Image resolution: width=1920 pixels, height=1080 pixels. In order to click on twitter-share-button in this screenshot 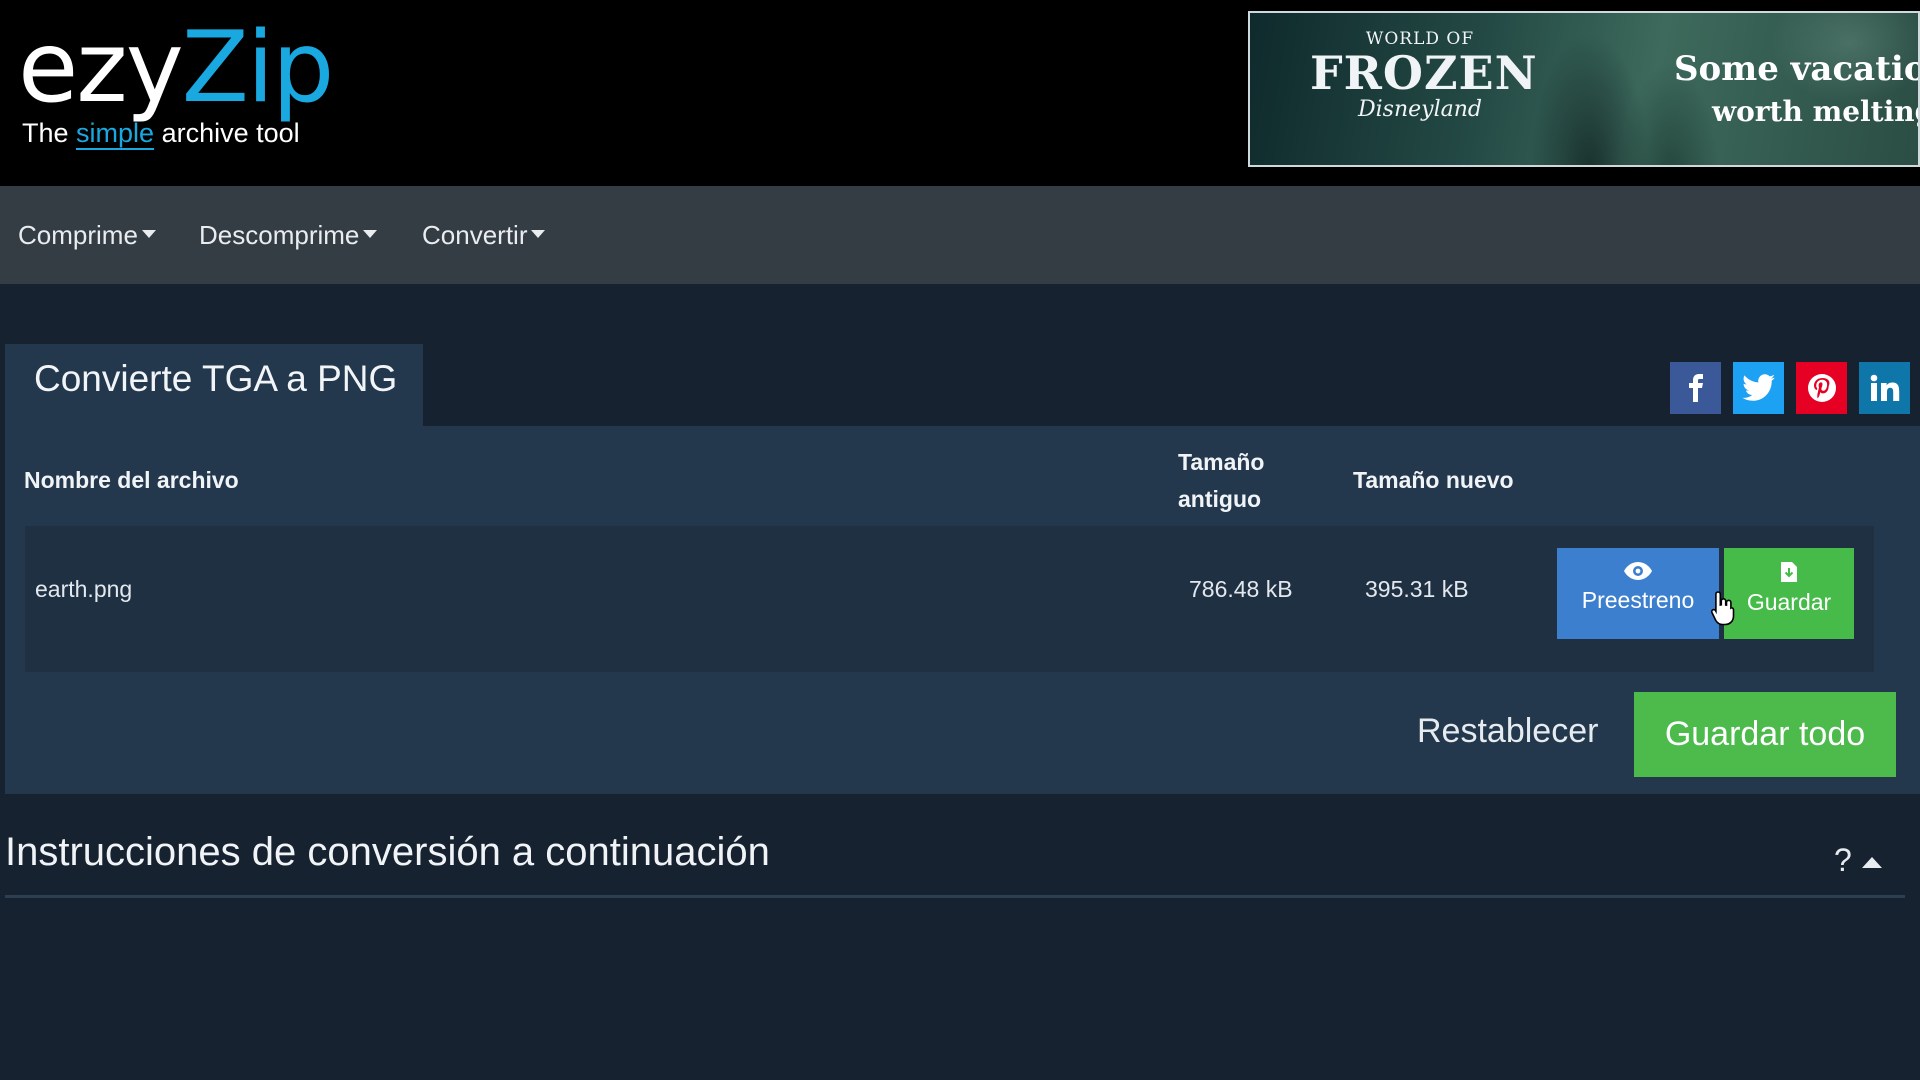, I will do `click(1758, 388)`.